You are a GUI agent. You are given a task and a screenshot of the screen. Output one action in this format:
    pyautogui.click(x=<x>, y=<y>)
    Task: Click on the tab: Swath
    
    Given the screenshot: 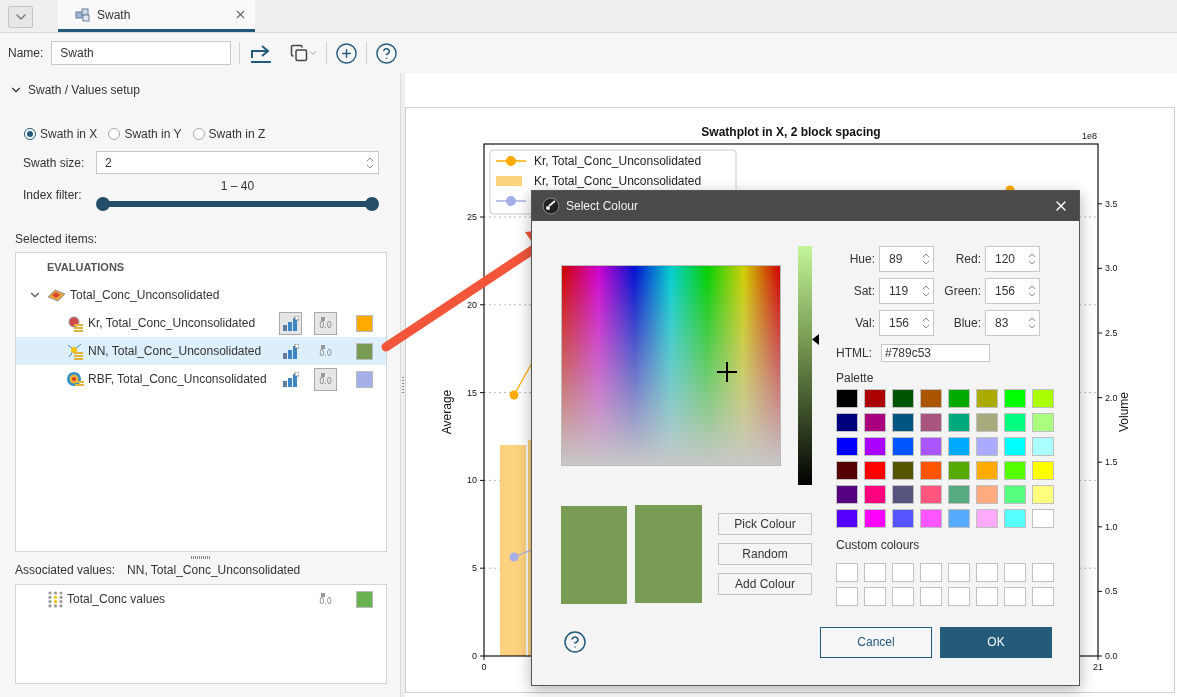 What is the action you would take?
    pyautogui.click(x=156, y=16)
    